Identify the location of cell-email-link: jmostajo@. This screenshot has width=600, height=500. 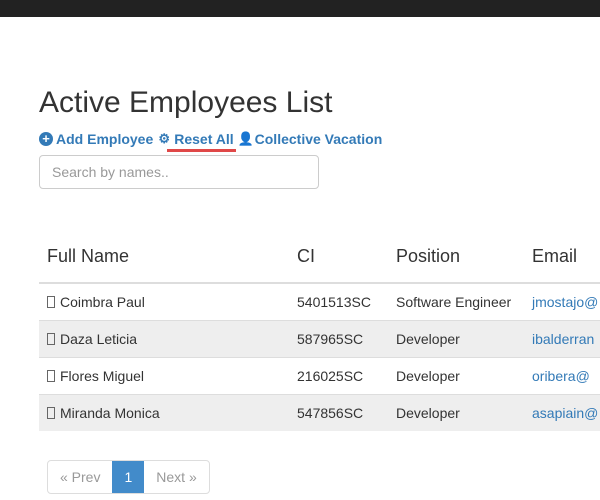
(562, 301).